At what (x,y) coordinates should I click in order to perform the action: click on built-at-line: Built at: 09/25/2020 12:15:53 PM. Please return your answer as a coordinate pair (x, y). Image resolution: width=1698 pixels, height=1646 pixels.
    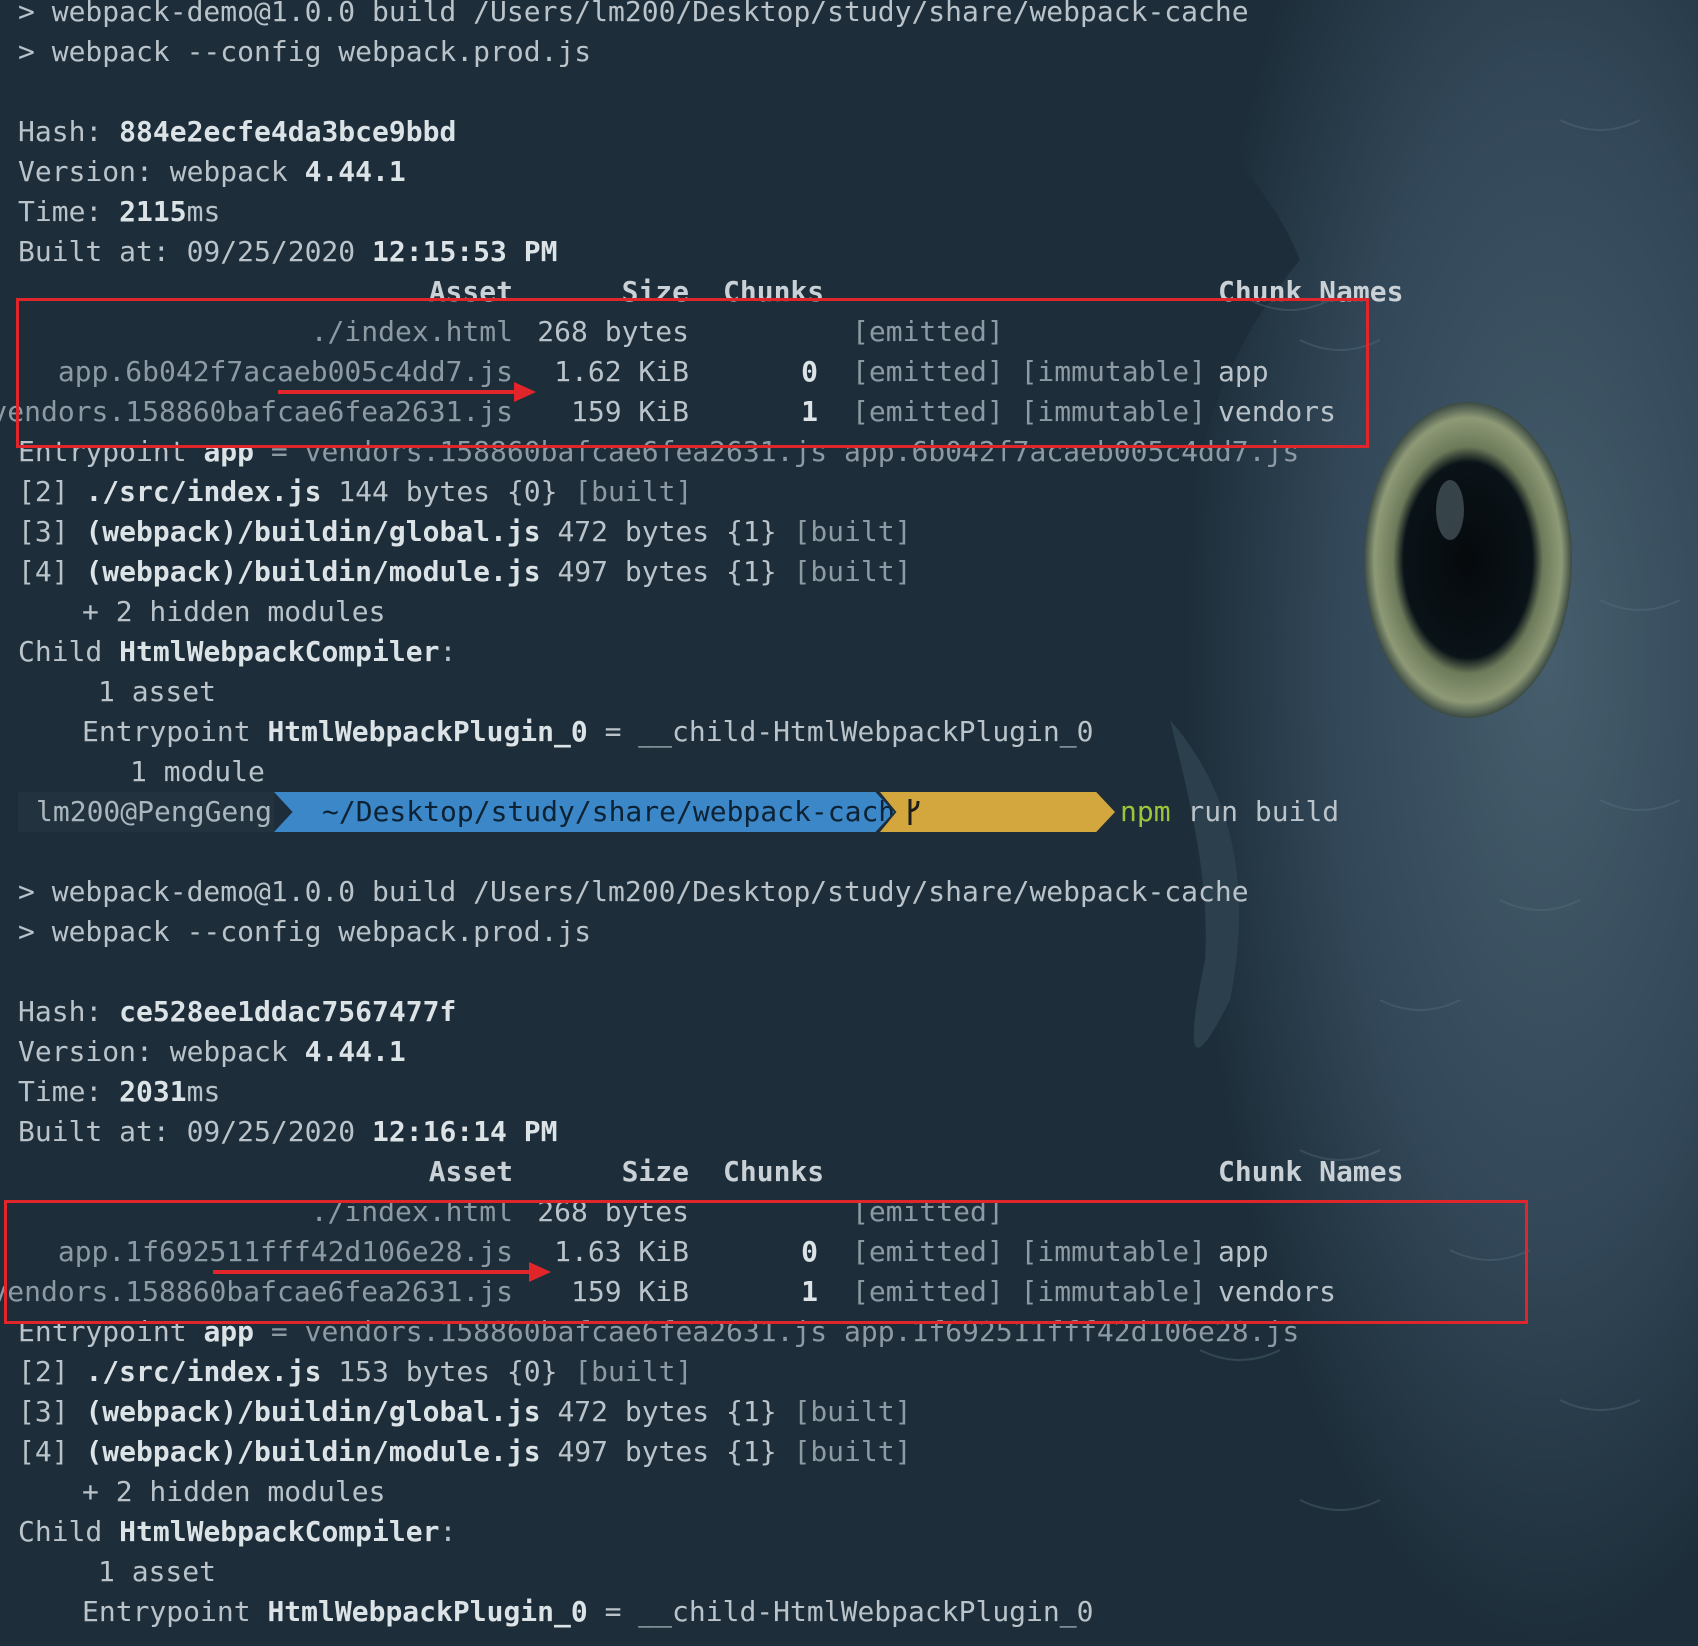
    Looking at the image, I should click on (288, 251).